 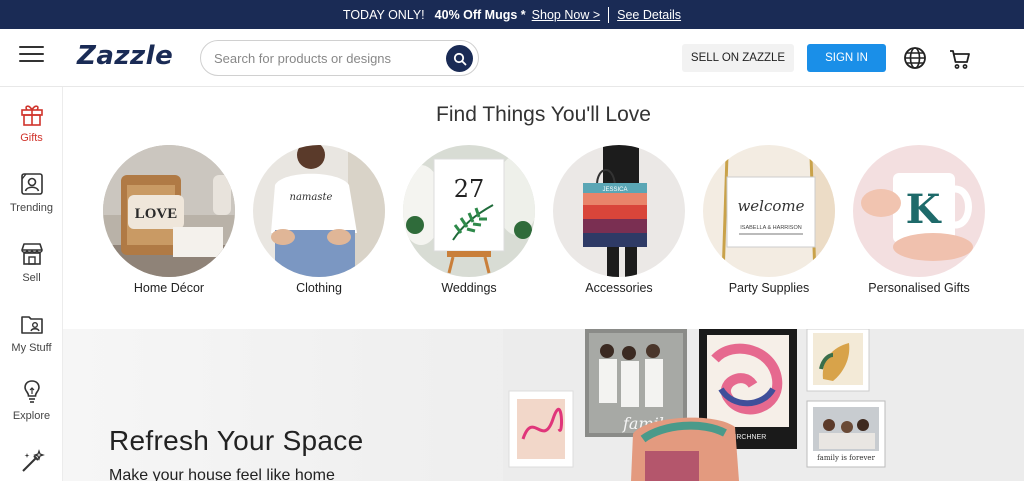 What do you see at coordinates (31, 416) in the screenshot?
I see `sidebar-item-label: Explore` at bounding box center [31, 416].